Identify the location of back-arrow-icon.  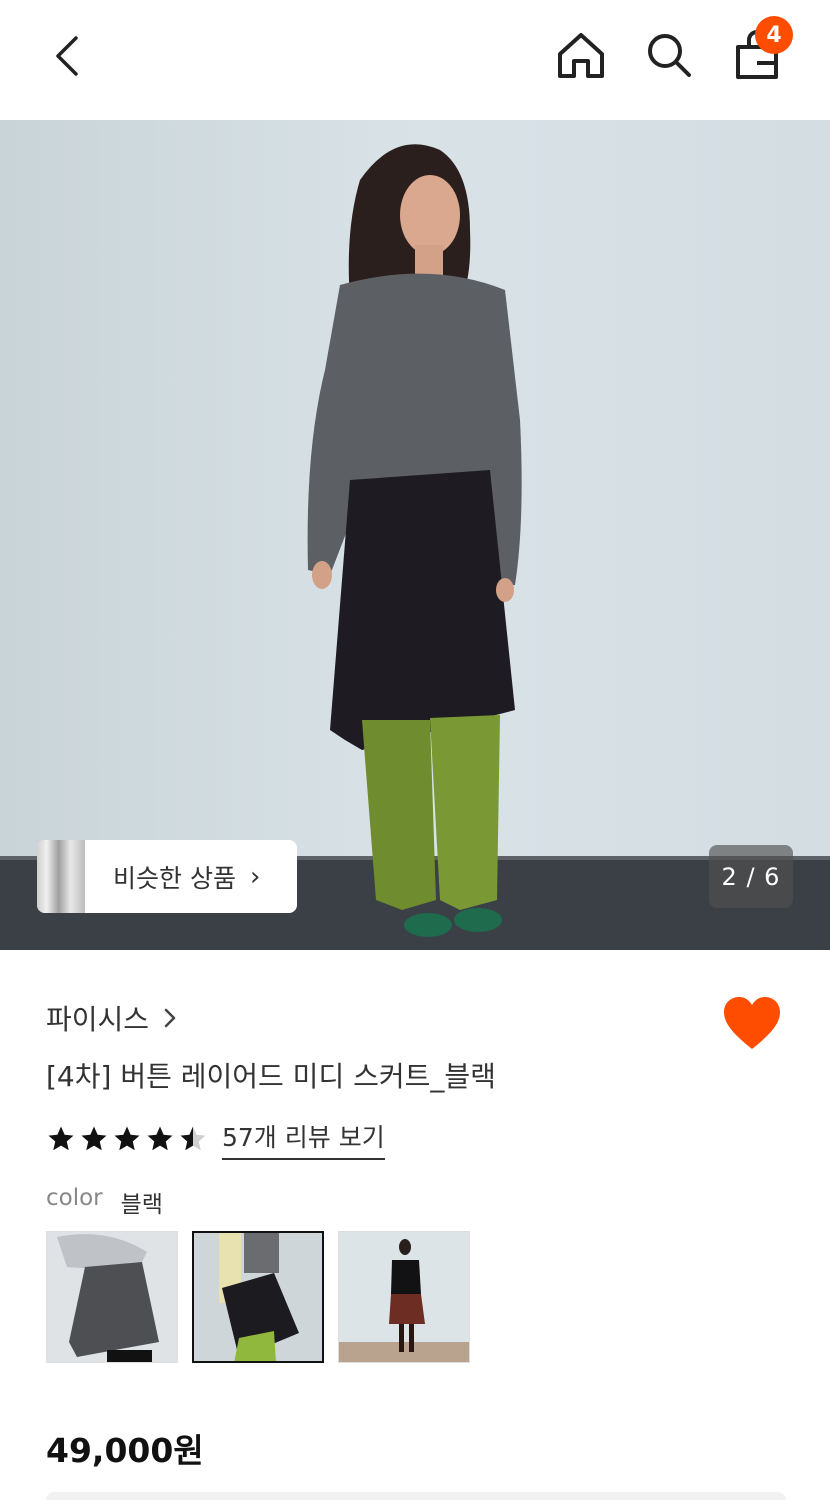
(67, 56).